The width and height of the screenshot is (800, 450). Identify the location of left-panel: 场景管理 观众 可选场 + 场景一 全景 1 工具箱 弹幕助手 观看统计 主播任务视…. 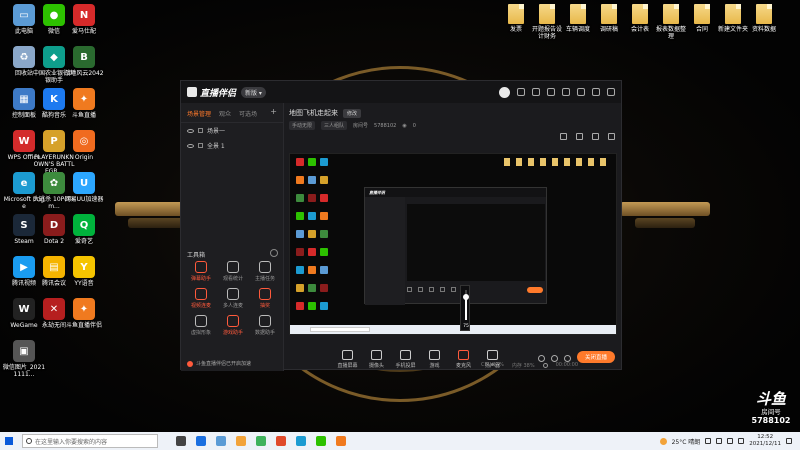
(232, 237).